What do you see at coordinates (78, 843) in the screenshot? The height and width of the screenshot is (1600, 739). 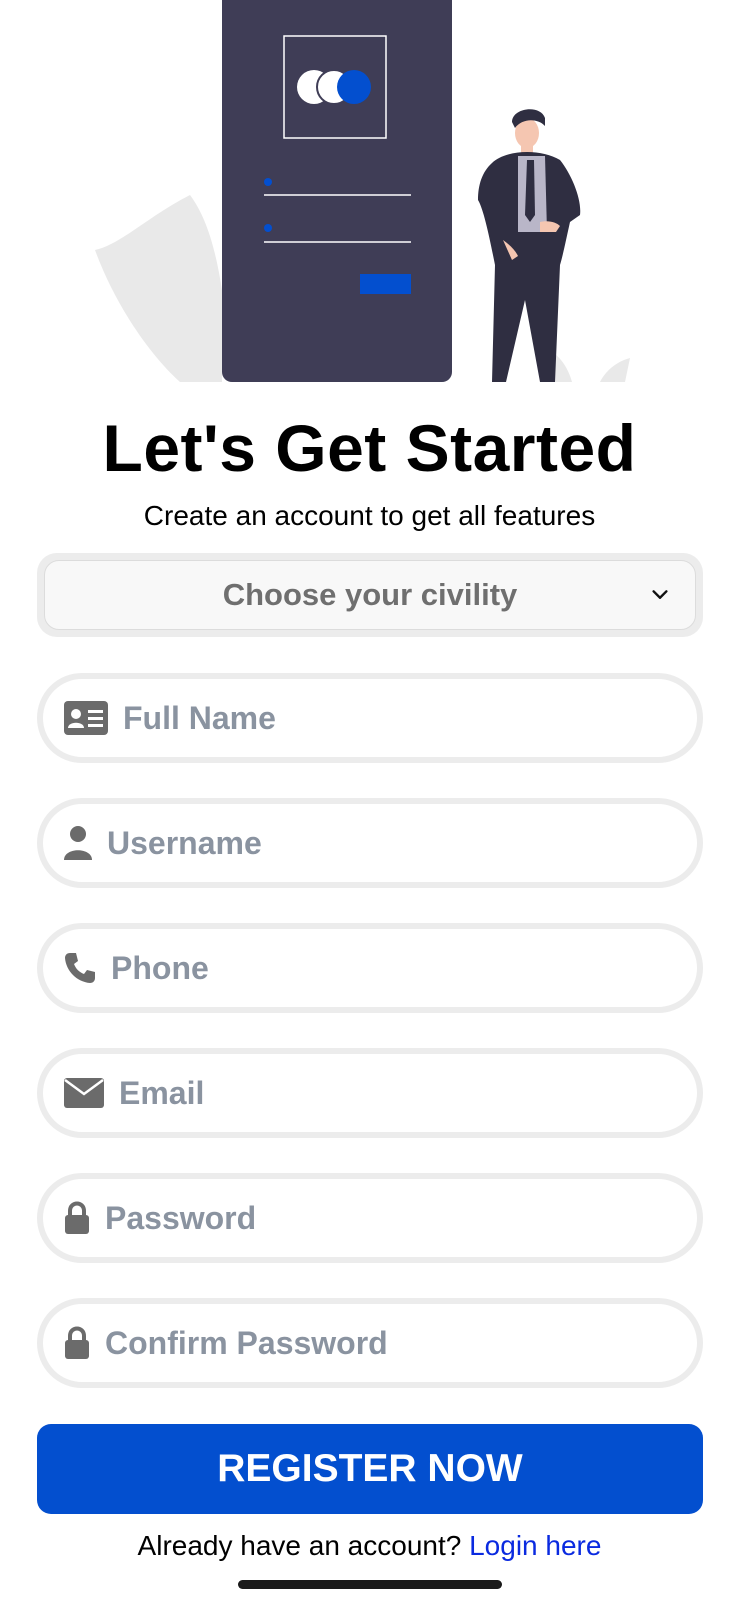 I see `user-icon` at bounding box center [78, 843].